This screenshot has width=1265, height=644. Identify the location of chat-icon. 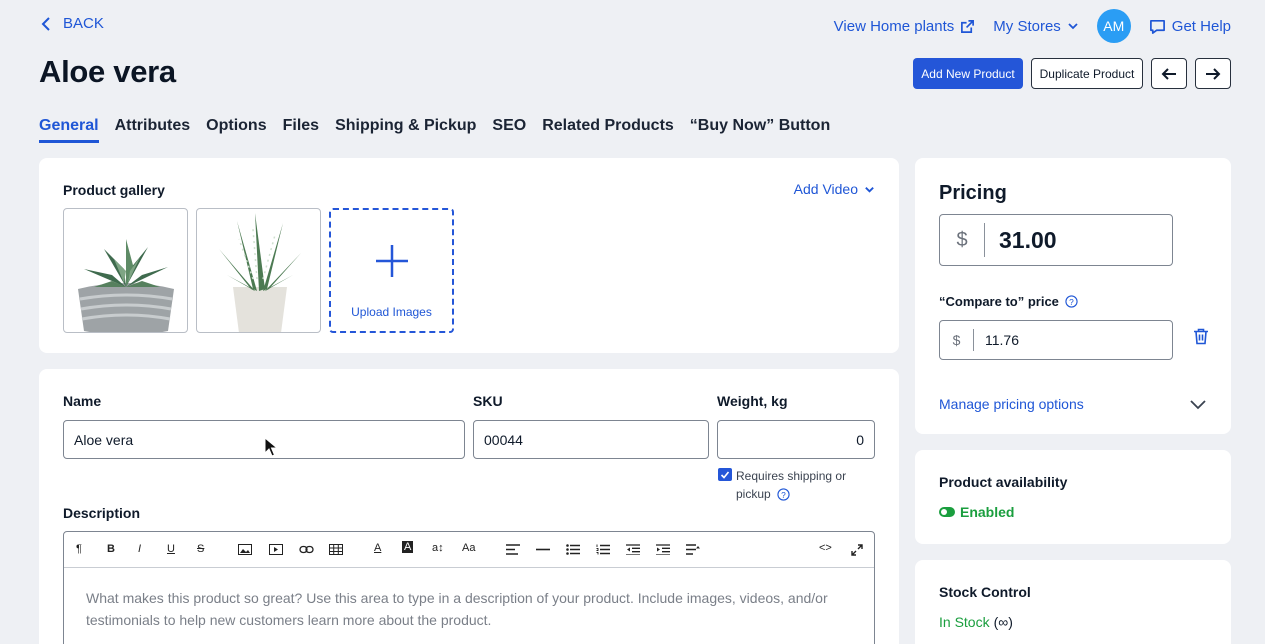
(1157, 26).